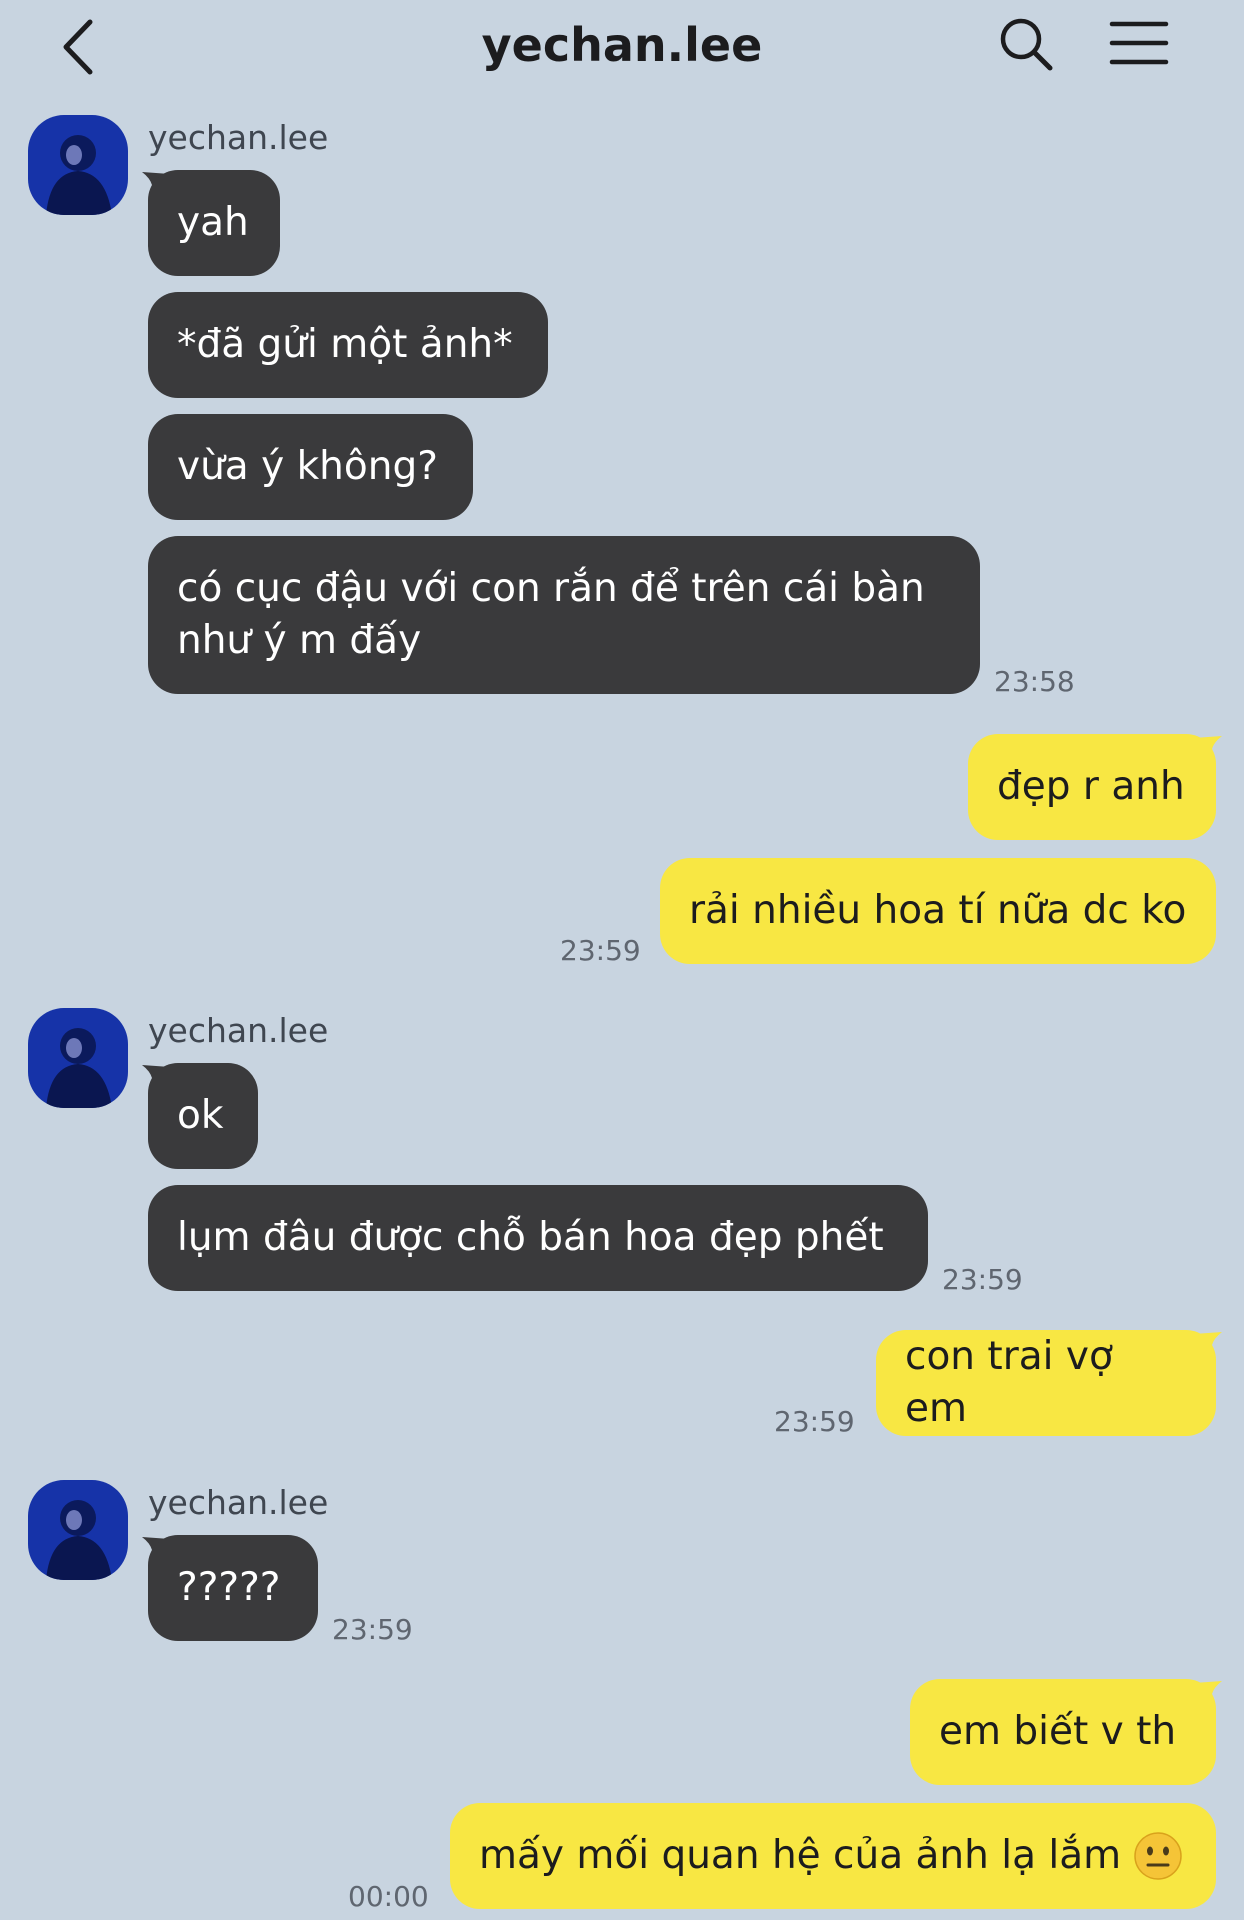  I want to click on message-text: vừa ý không?, so click(307, 466).